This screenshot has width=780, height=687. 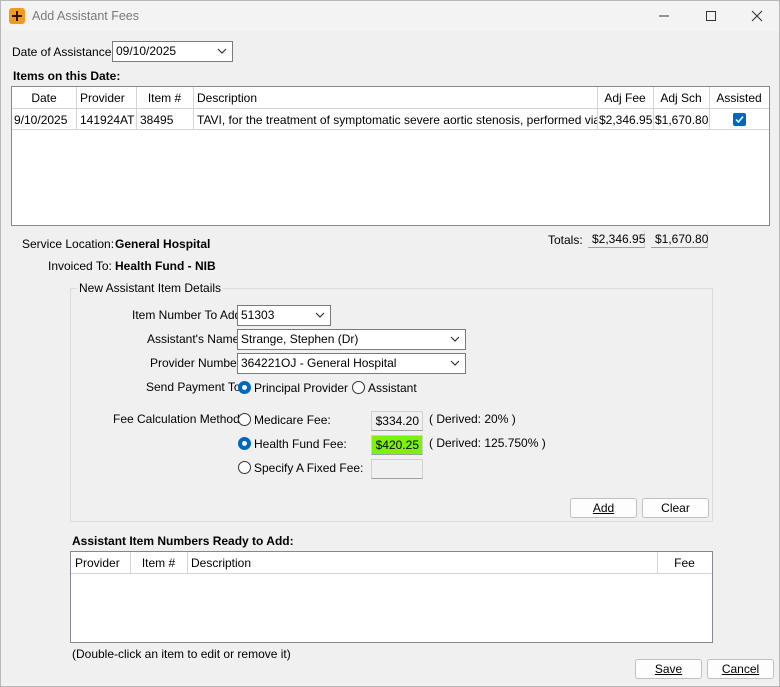 What do you see at coordinates (165, 266) in the screenshot?
I see `invoiced-to-value: Health Fund - NIB` at bounding box center [165, 266].